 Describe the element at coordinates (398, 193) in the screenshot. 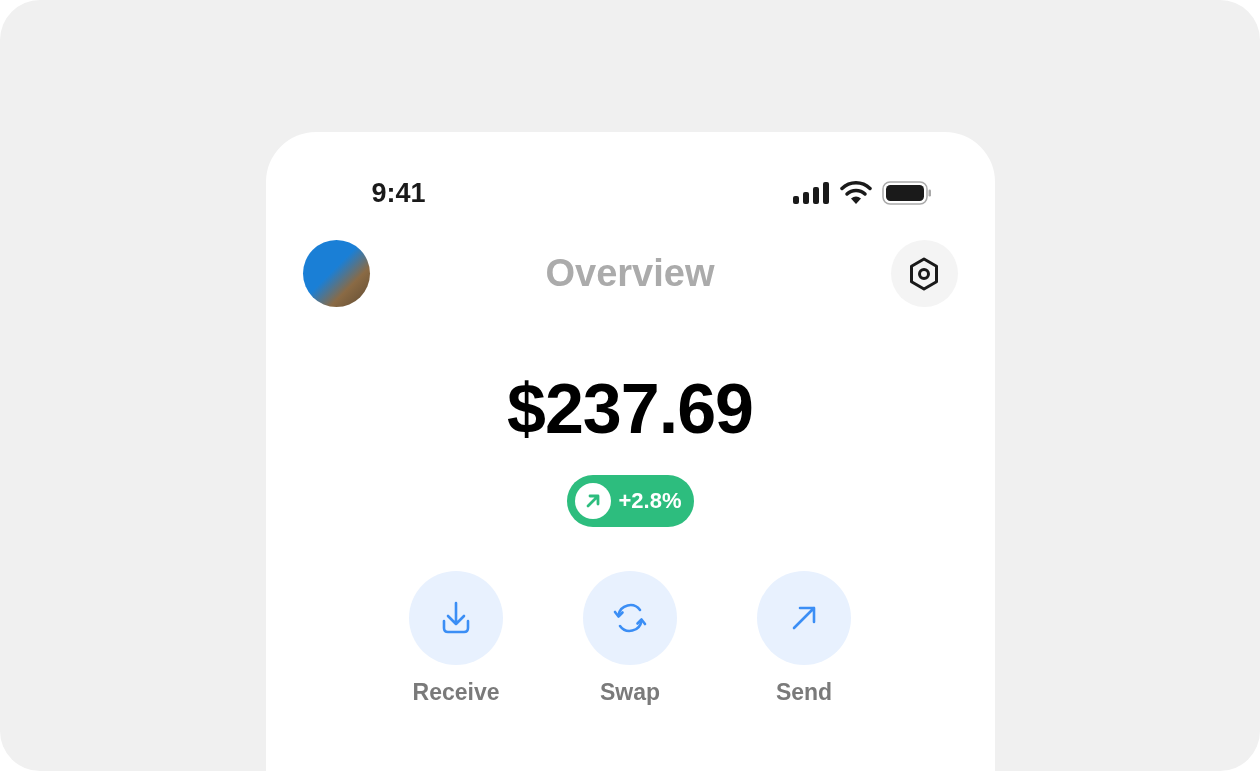

I see `status-time: 9:41` at that location.